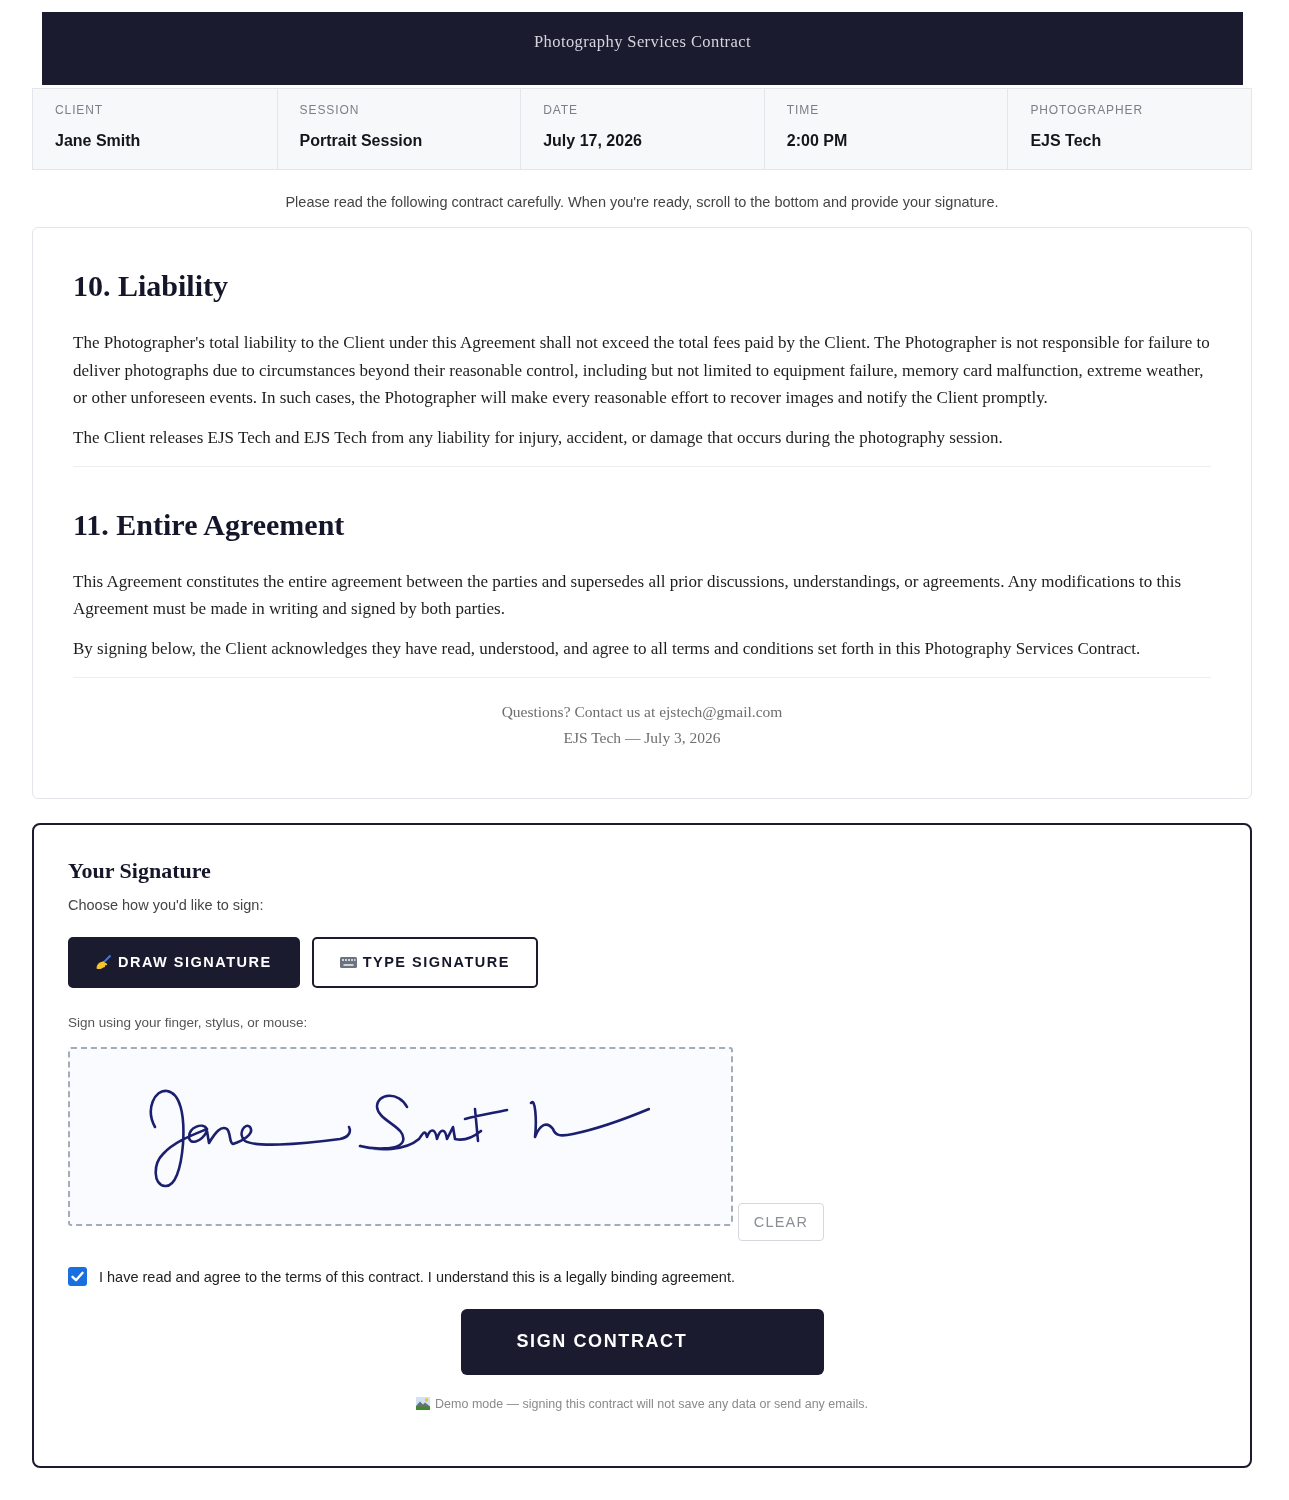  What do you see at coordinates (79, 110) in the screenshot?
I see `detail-label: CLIENT` at bounding box center [79, 110].